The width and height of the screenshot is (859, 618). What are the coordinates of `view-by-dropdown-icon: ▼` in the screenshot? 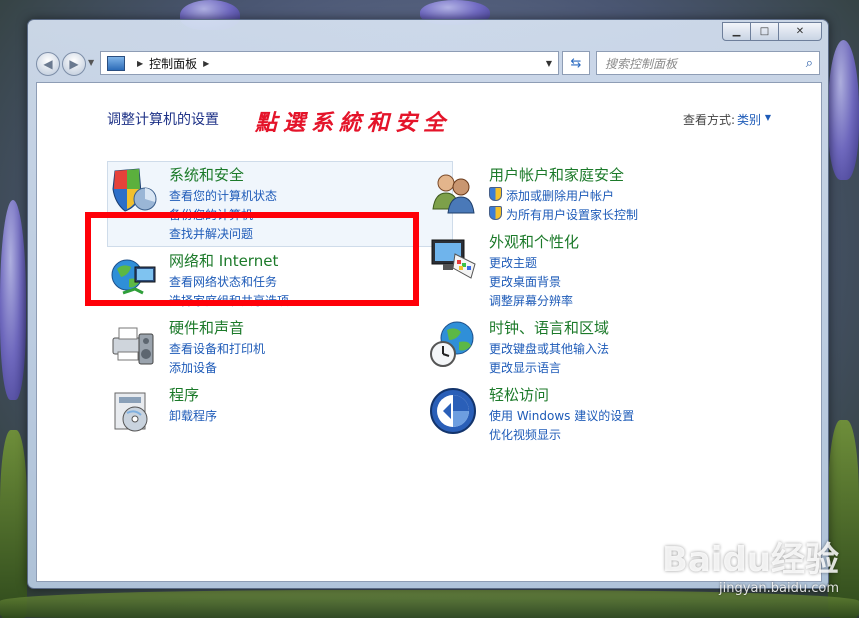 It's located at (768, 117).